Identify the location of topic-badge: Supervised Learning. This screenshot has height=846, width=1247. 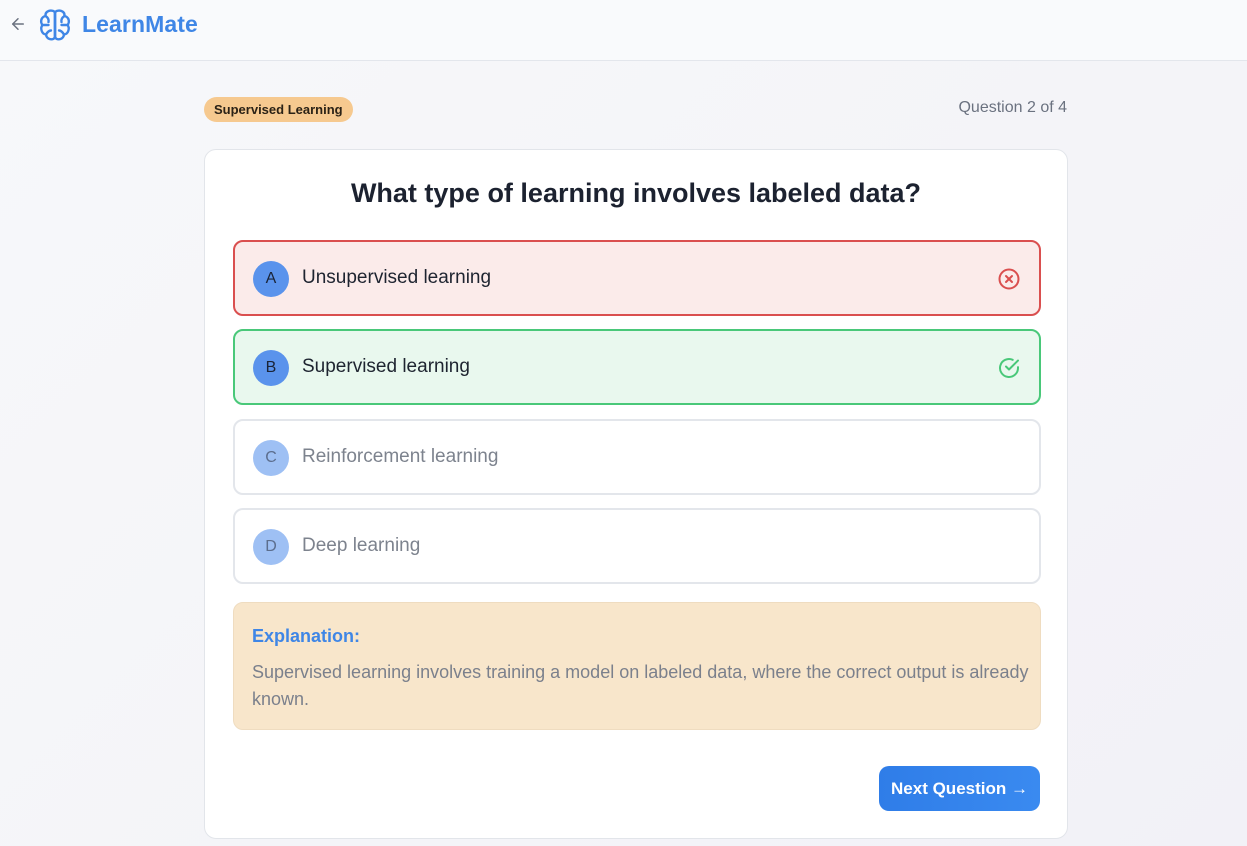
(278, 109).